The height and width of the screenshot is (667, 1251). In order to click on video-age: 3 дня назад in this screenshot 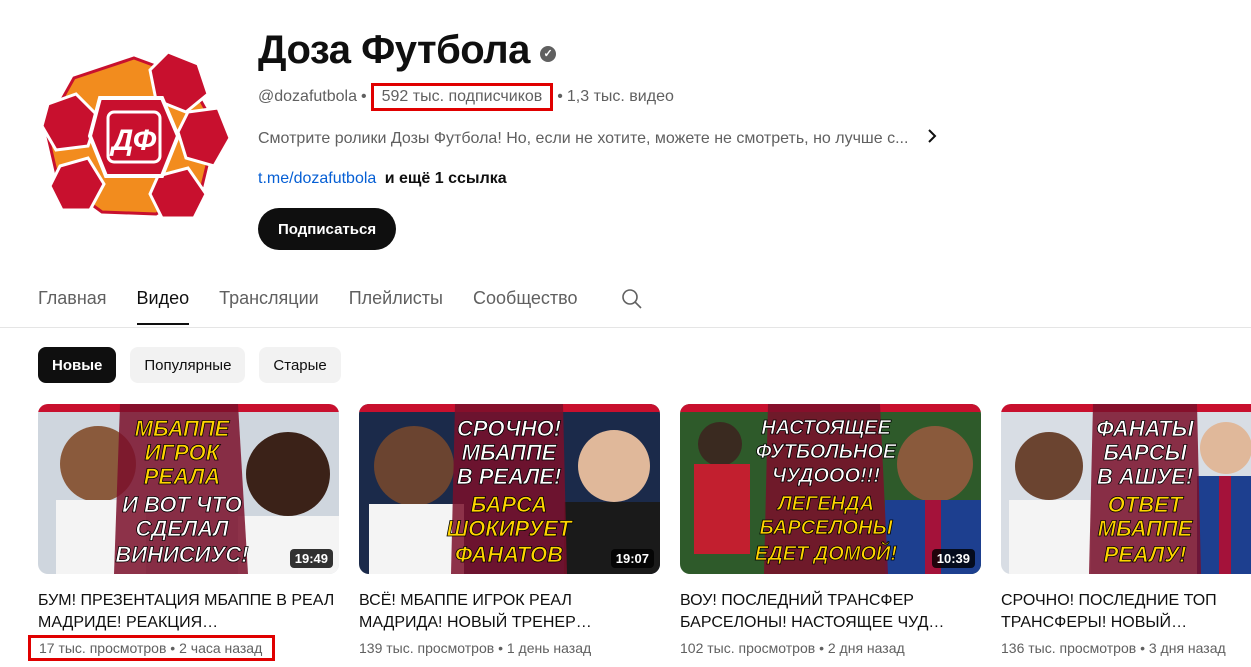, I will do `click(1187, 648)`.